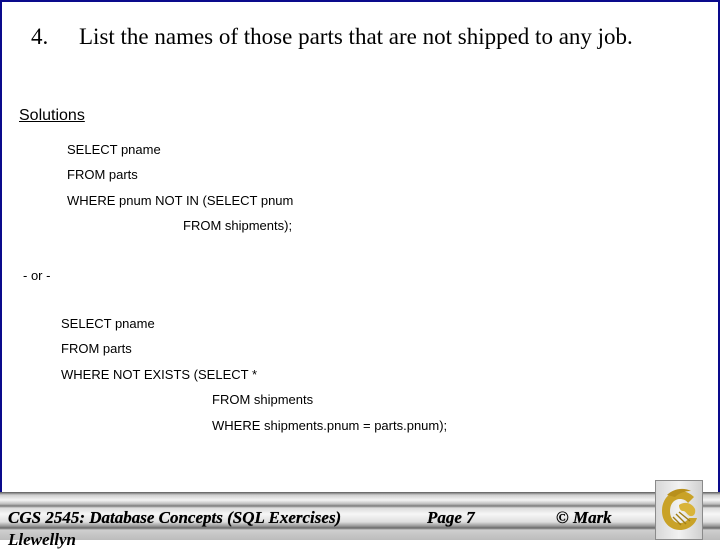 Image resolution: width=720 pixels, height=550 pixels. I want to click on logo-box, so click(679, 510).